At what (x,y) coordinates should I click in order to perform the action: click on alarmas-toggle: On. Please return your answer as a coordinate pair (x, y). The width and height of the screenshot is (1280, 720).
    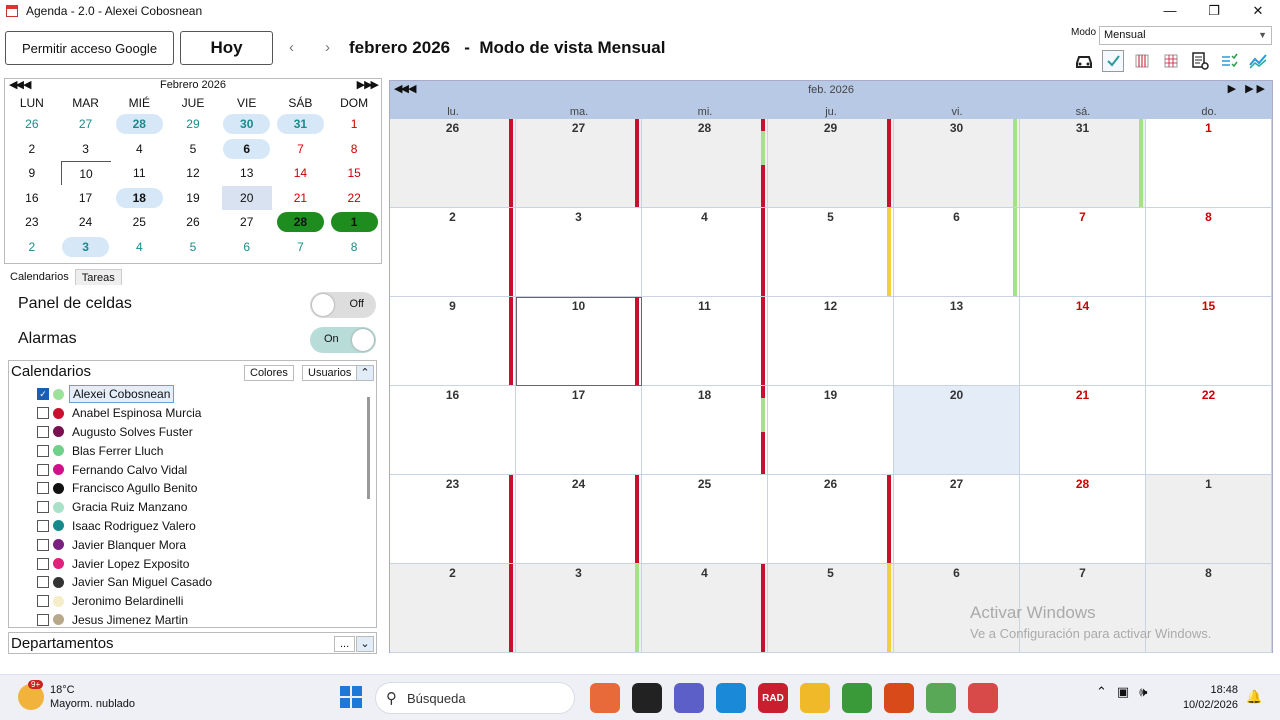
    Looking at the image, I should click on (343, 340).